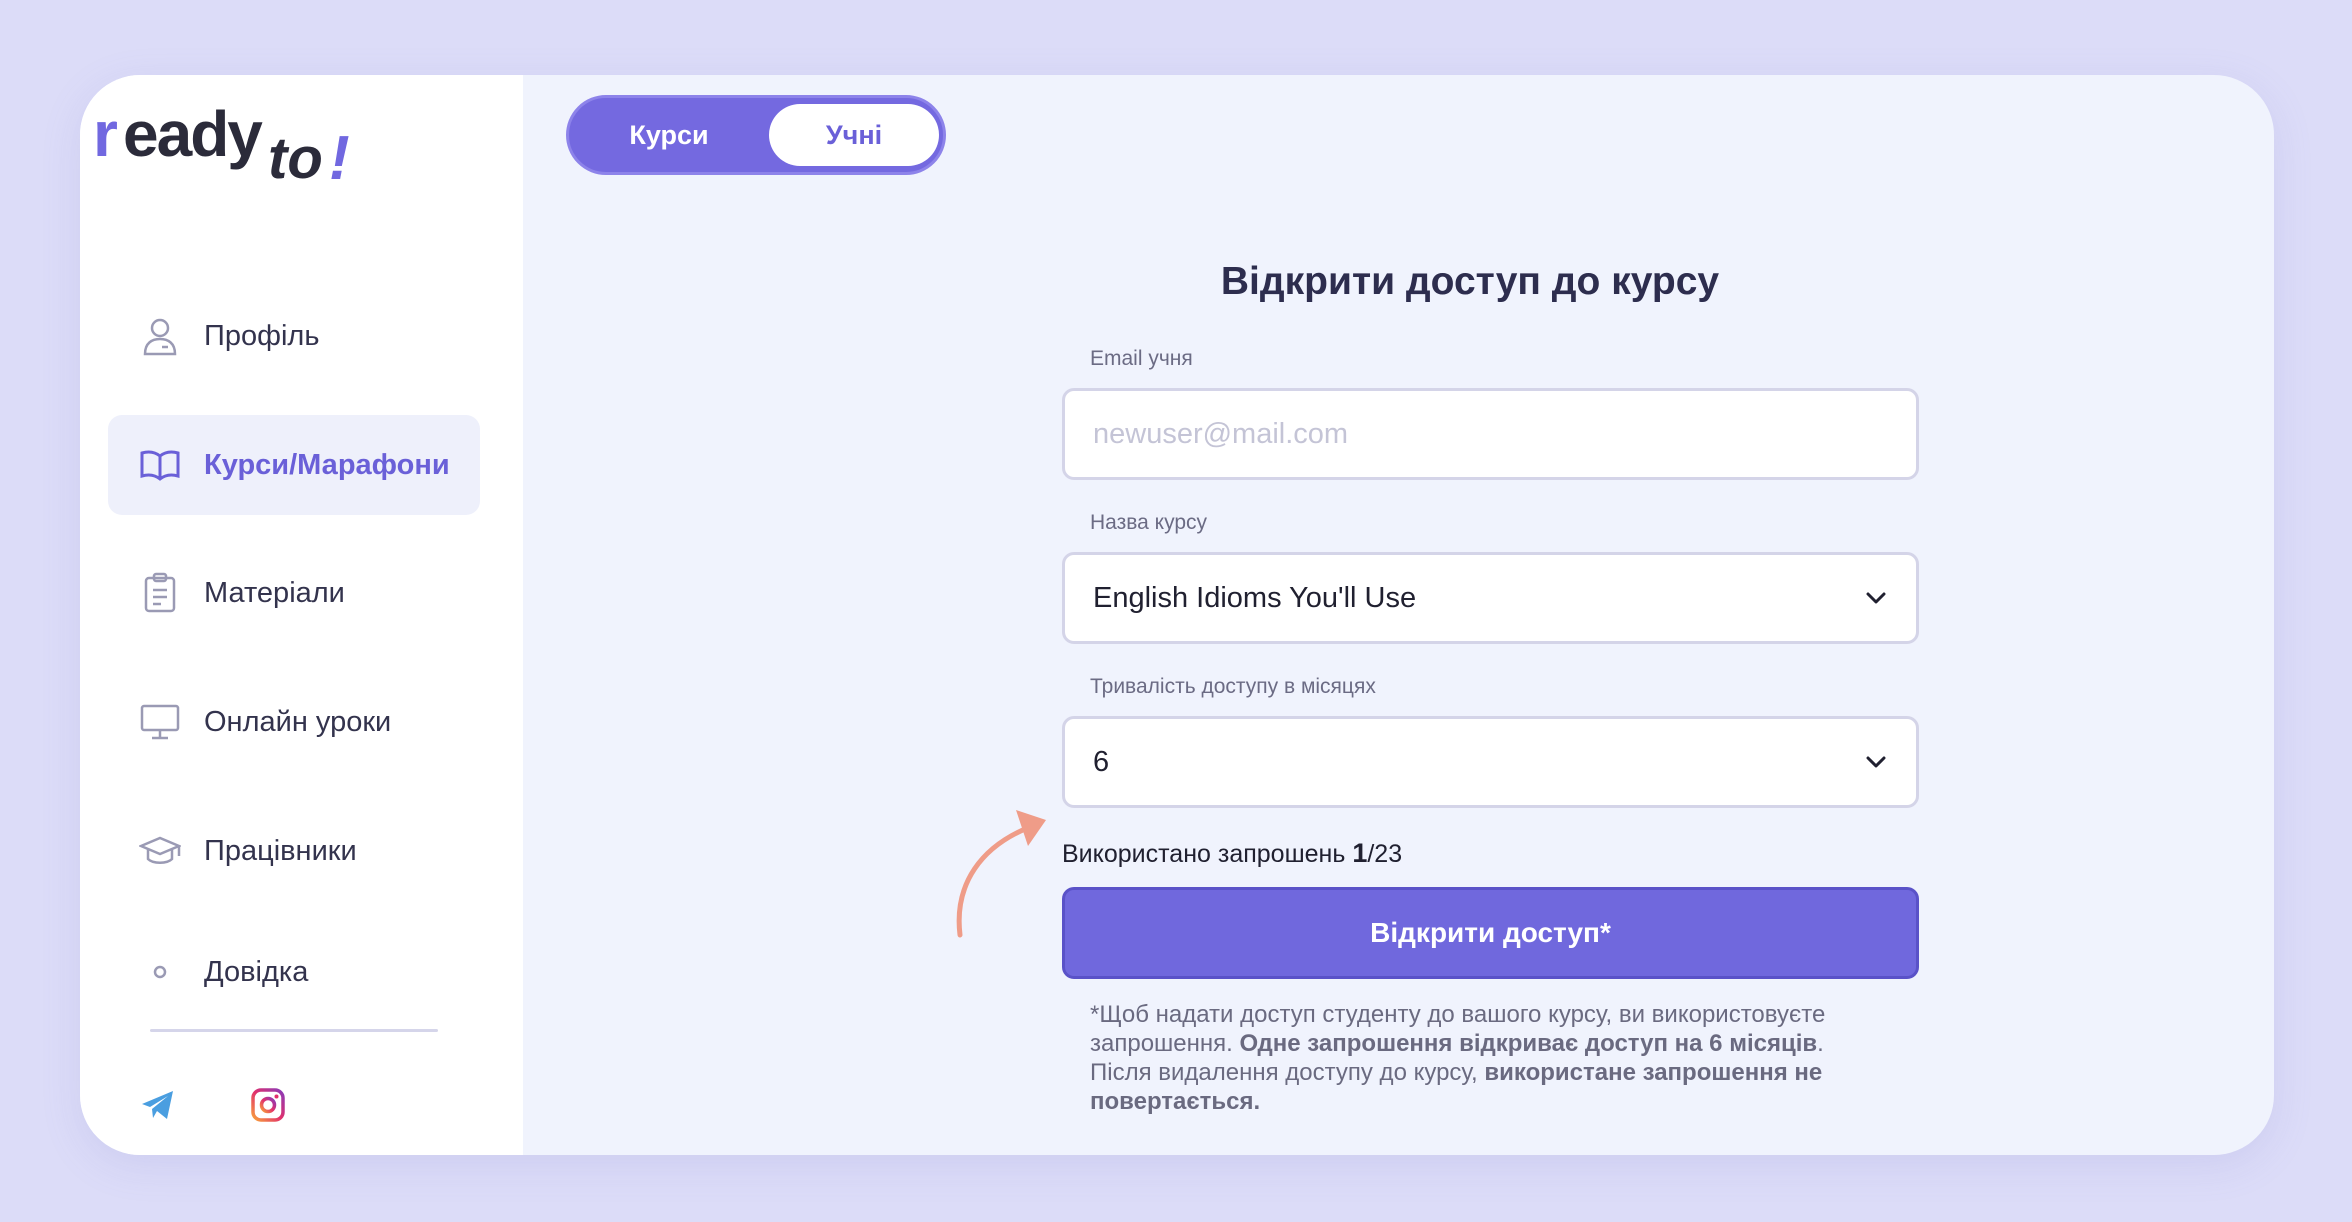  I want to click on email-field: newuser@mail.com, so click(1490, 434).